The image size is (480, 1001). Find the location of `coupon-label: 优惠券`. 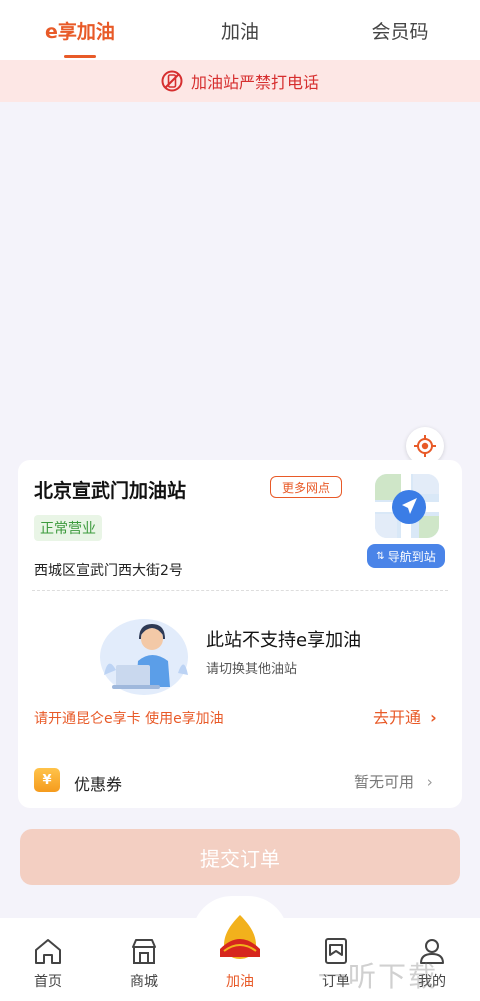

coupon-label: 优惠券 is located at coordinates (98, 784).